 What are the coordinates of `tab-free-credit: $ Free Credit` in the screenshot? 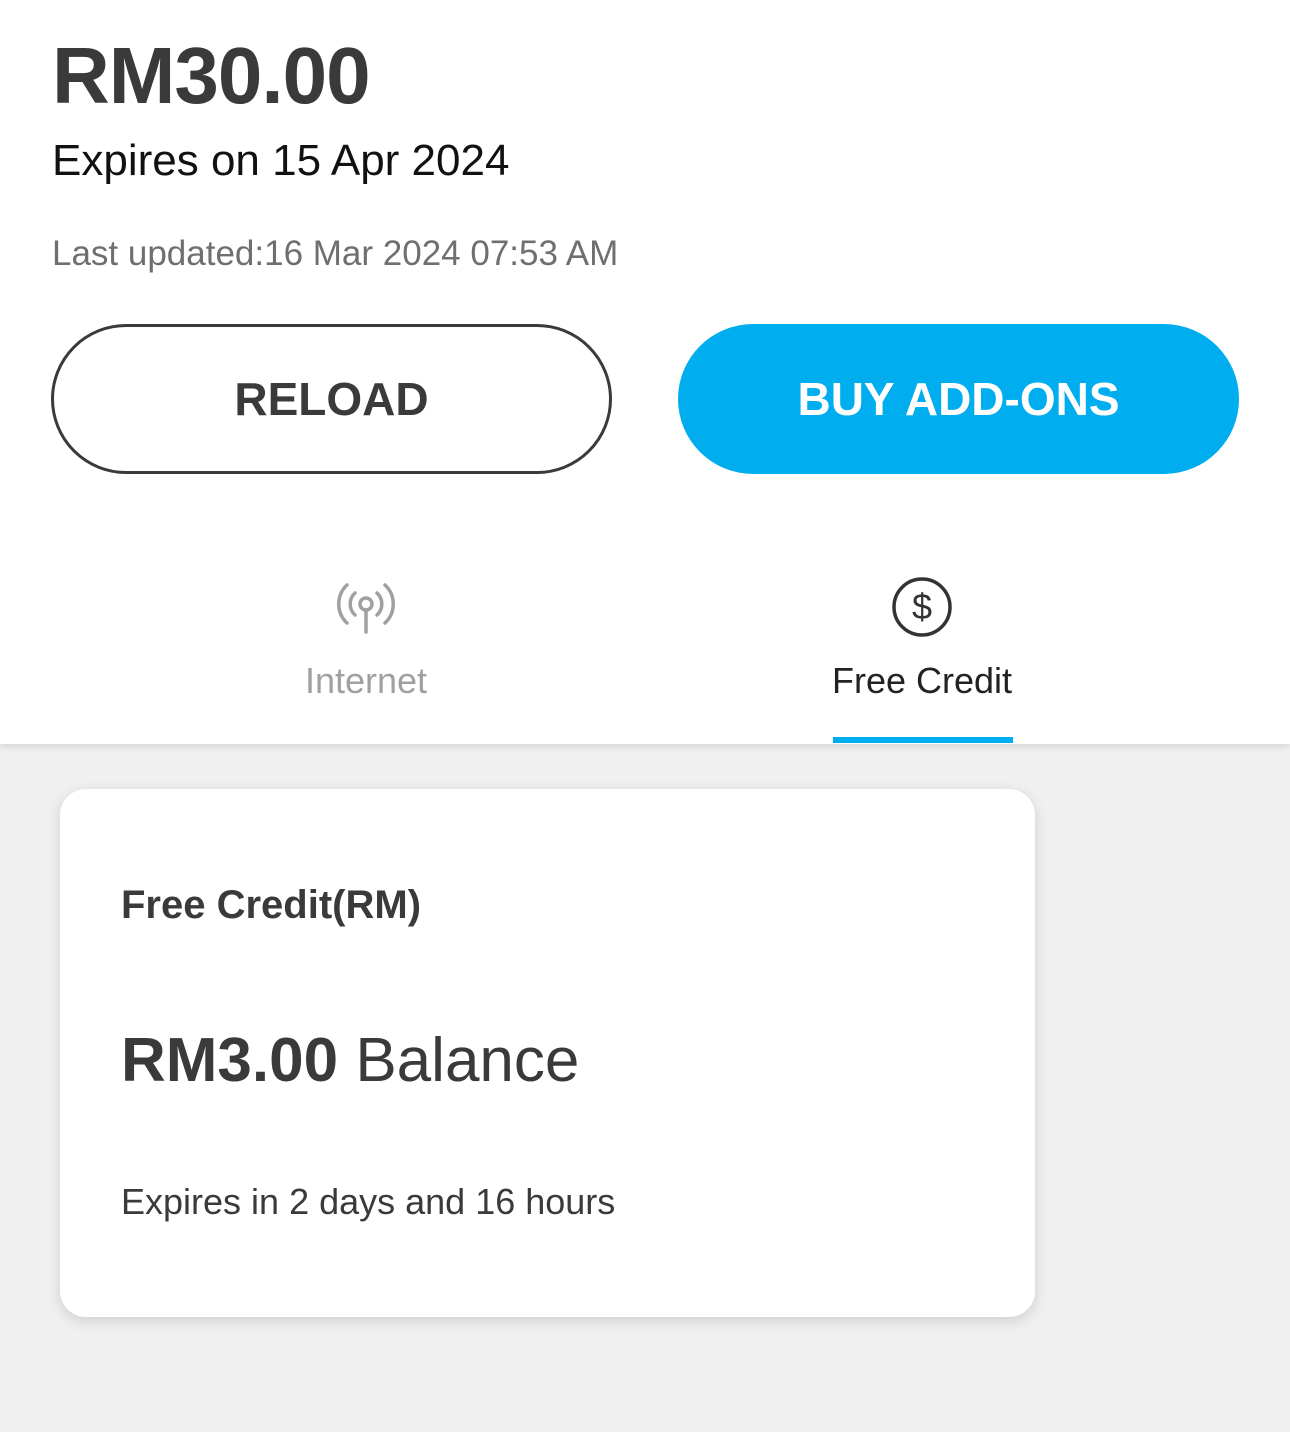 It's located at (922, 652).